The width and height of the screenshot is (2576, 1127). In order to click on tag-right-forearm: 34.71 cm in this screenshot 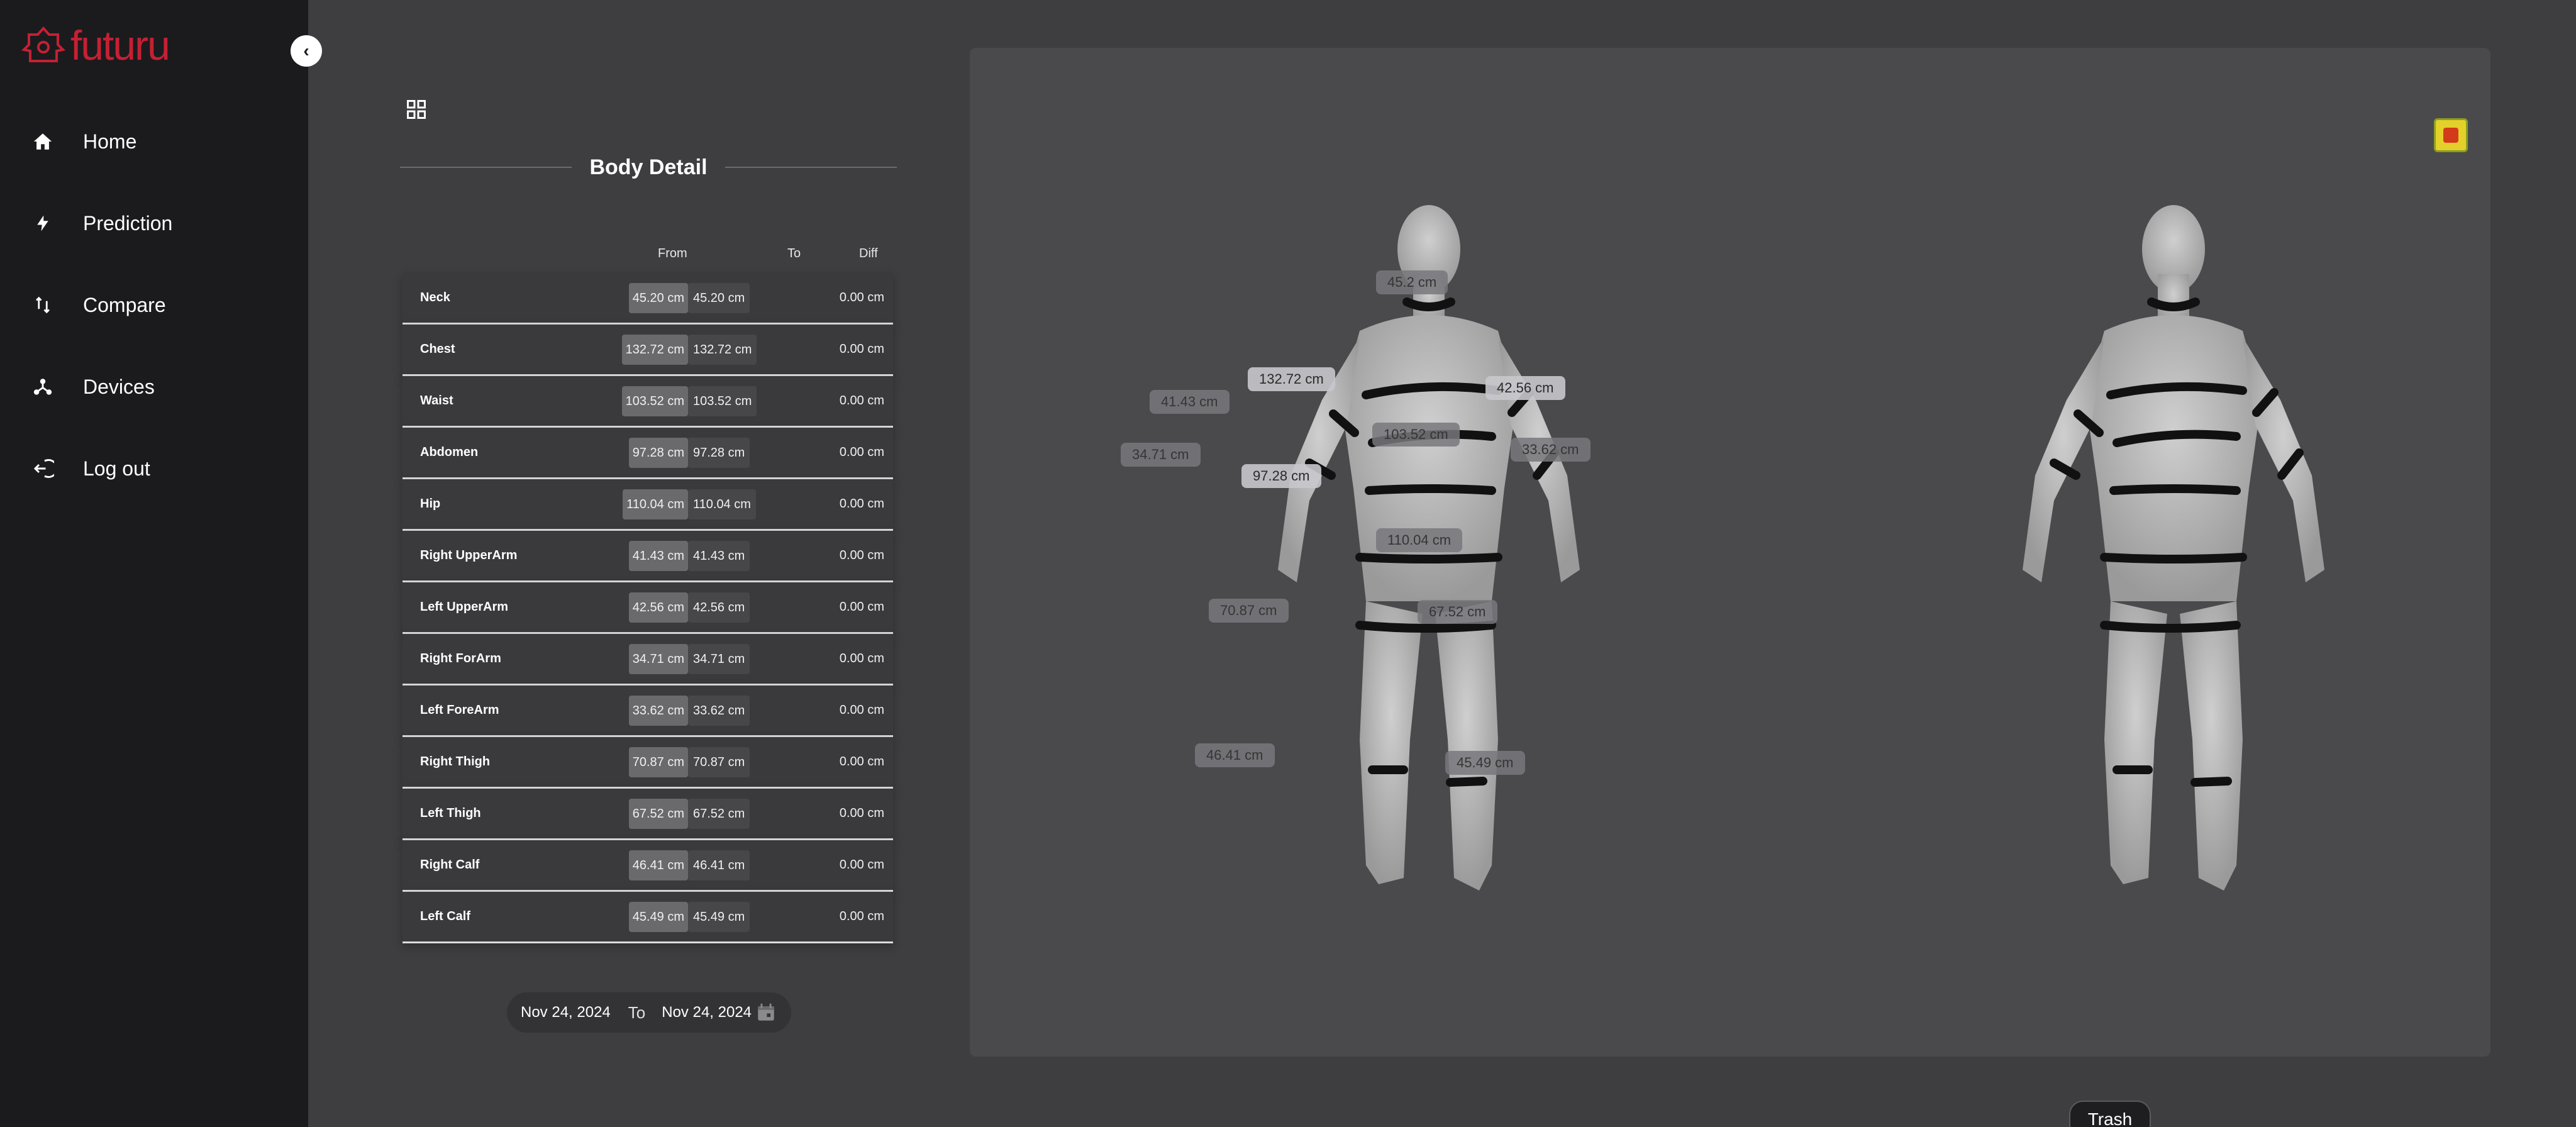, I will do `click(1161, 455)`.